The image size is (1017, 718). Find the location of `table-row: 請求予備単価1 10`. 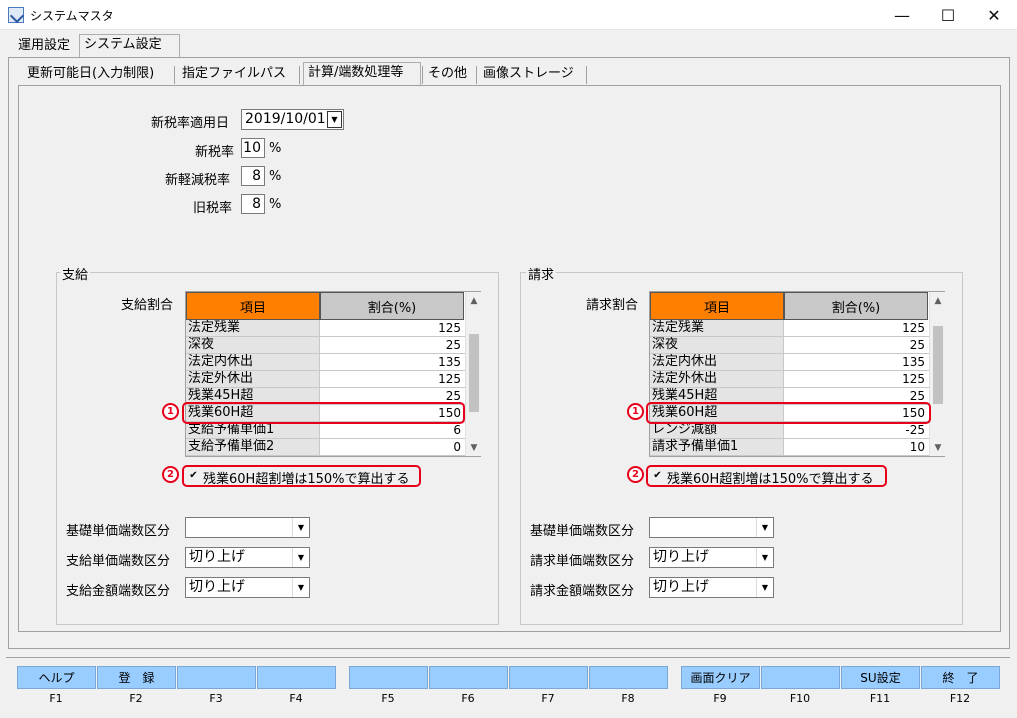

table-row: 請求予備単価1 10 is located at coordinates (797, 447).